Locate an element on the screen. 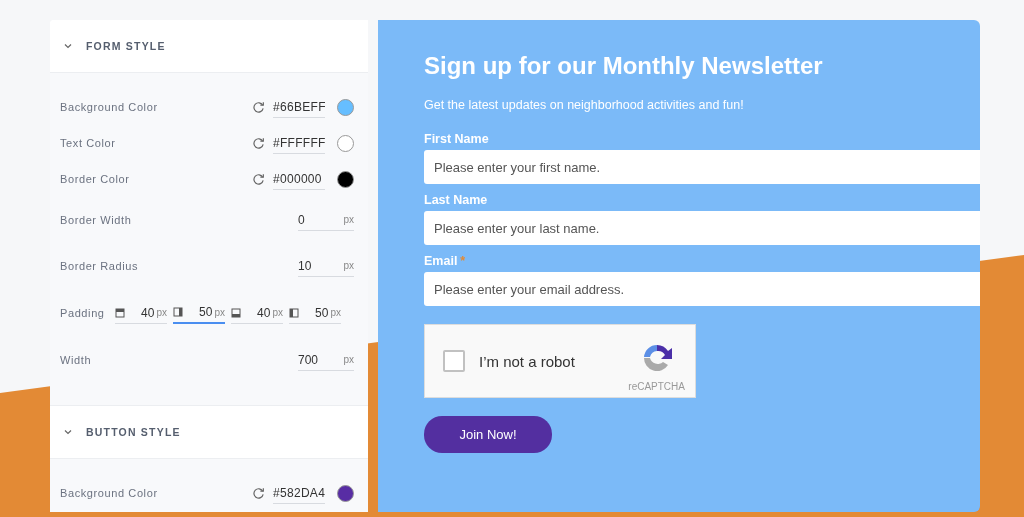 The image size is (1024, 517). field-label: Border Color is located at coordinates (95, 179).